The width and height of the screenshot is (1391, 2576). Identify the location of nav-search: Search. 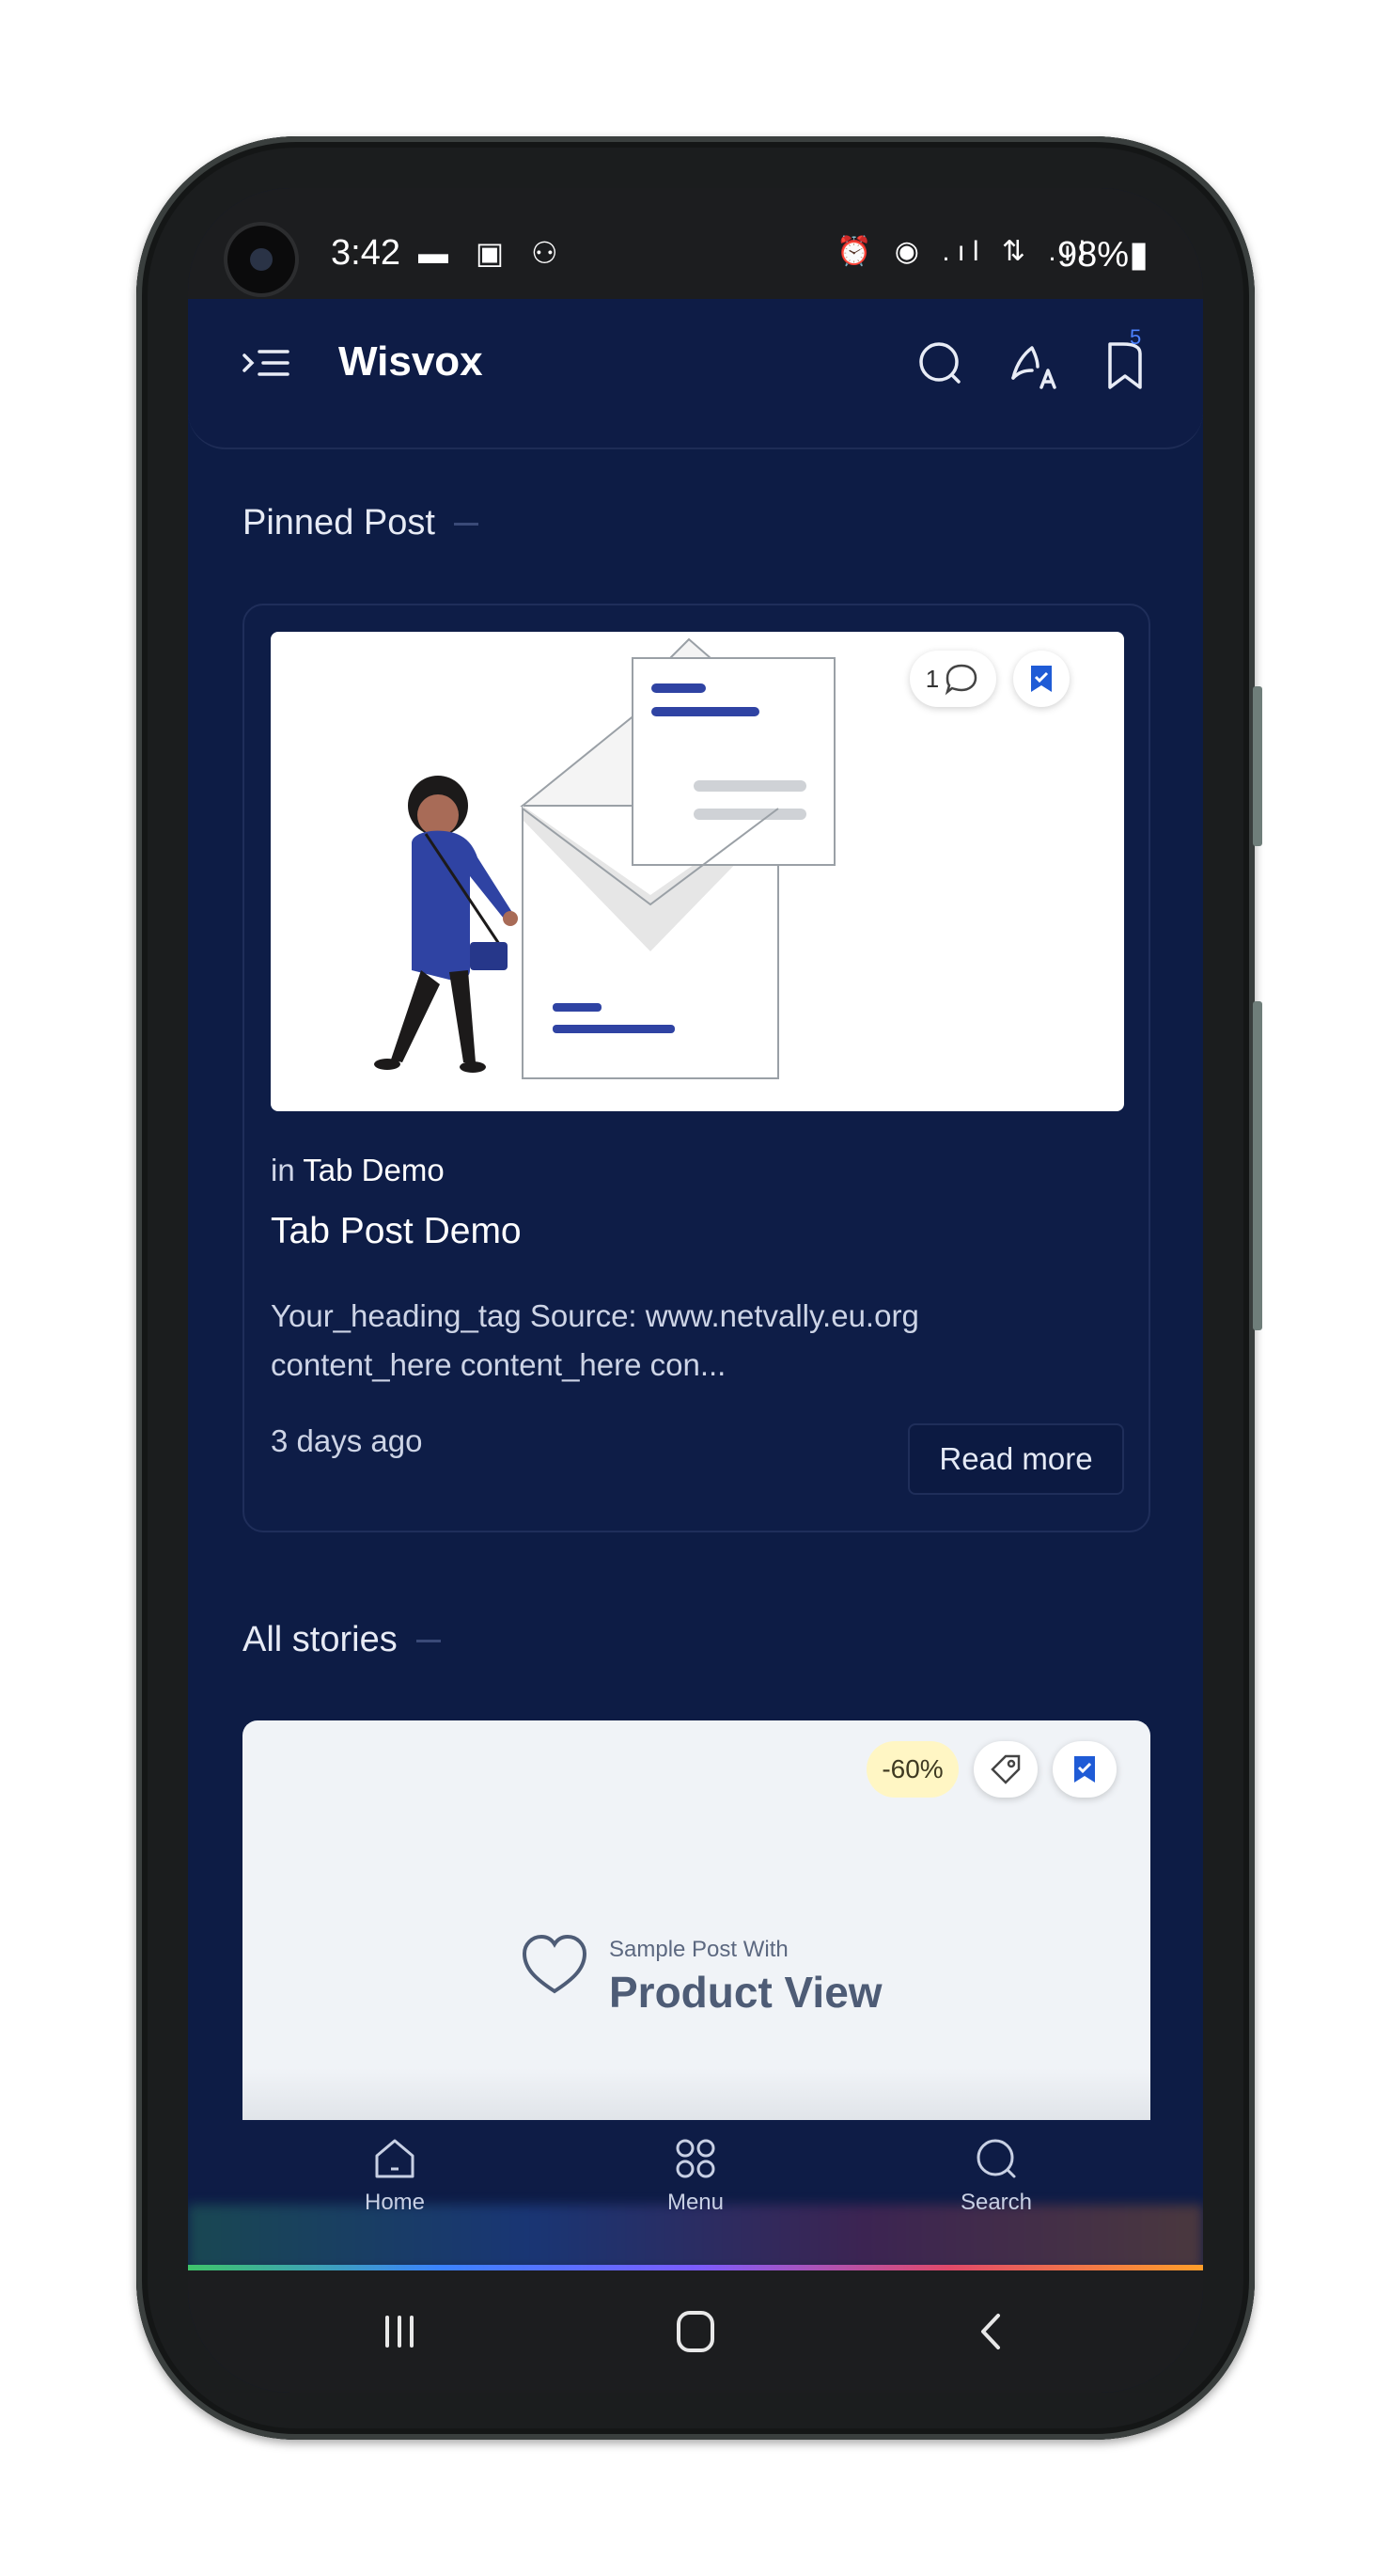
(996, 2175).